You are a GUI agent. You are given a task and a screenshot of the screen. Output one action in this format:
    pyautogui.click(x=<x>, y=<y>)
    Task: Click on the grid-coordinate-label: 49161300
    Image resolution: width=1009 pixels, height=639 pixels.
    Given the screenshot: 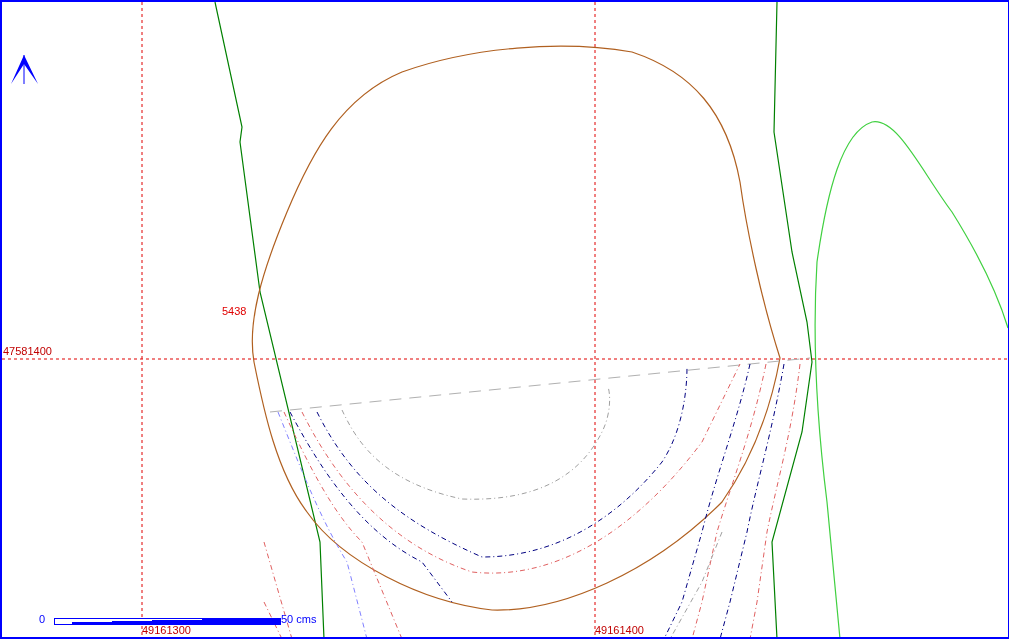 What is the action you would take?
    pyautogui.click(x=166, y=630)
    